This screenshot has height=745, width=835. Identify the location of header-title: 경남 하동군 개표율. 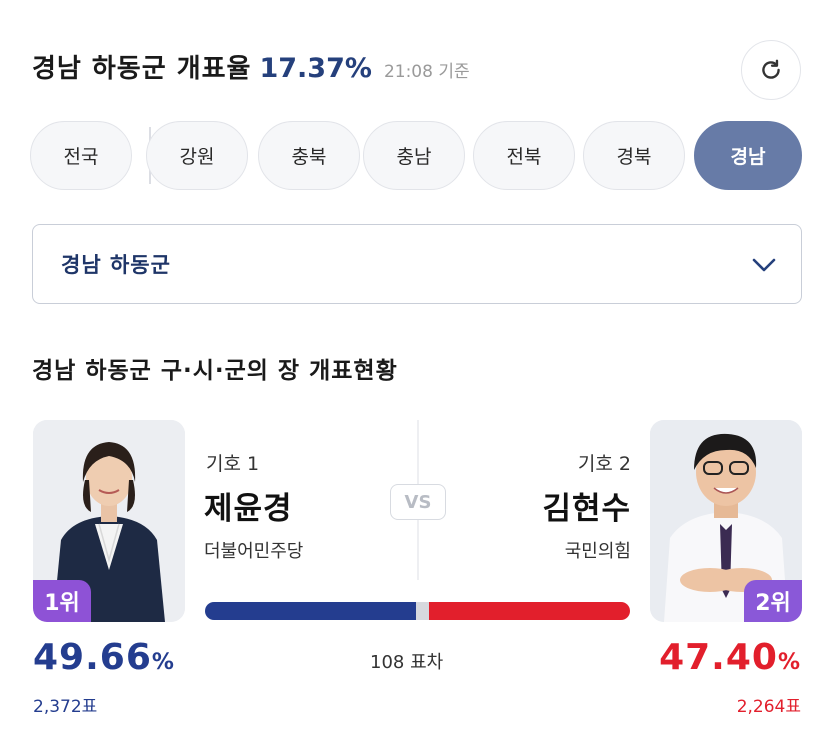
(142, 69).